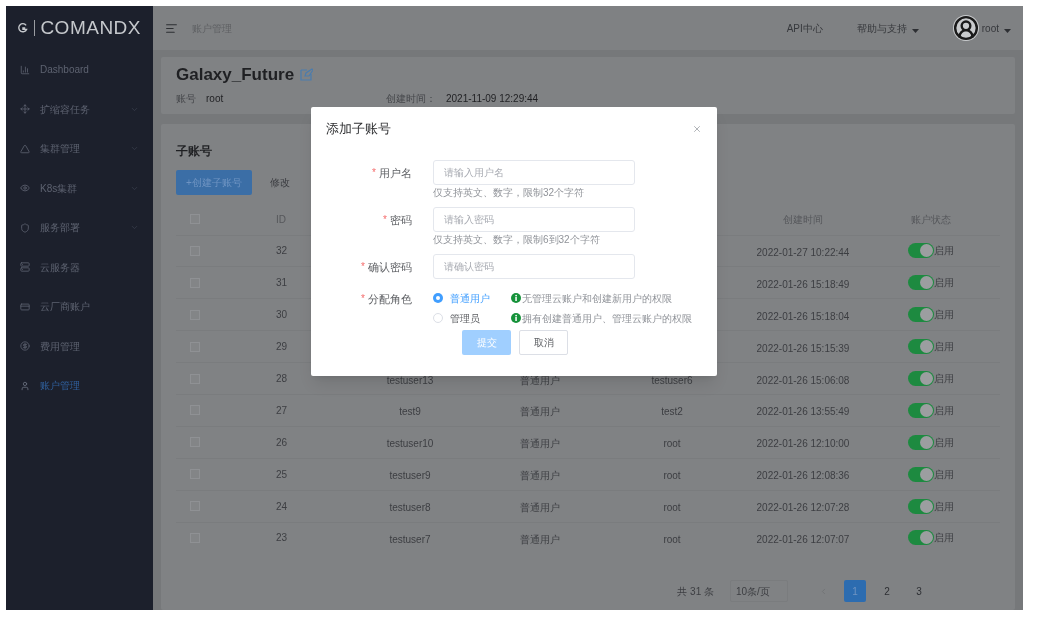 The height and width of the screenshot is (618, 1037). I want to click on account-name: Galaxy_Future, so click(235, 75).